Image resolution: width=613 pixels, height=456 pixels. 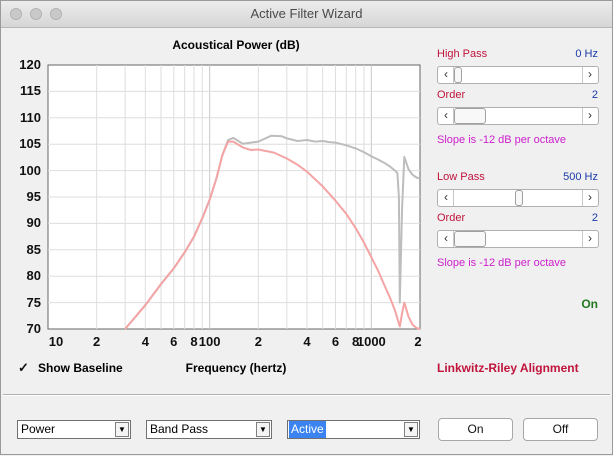 I want to click on y-tick-label: 120, so click(x=30, y=64).